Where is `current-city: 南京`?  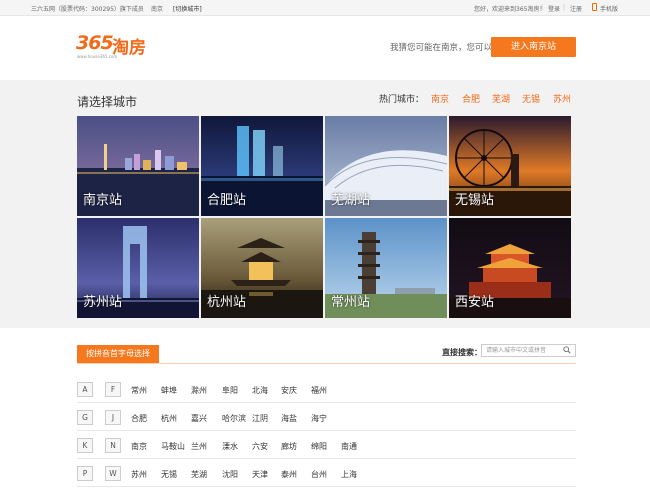
current-city: 南京 is located at coordinates (157, 9).